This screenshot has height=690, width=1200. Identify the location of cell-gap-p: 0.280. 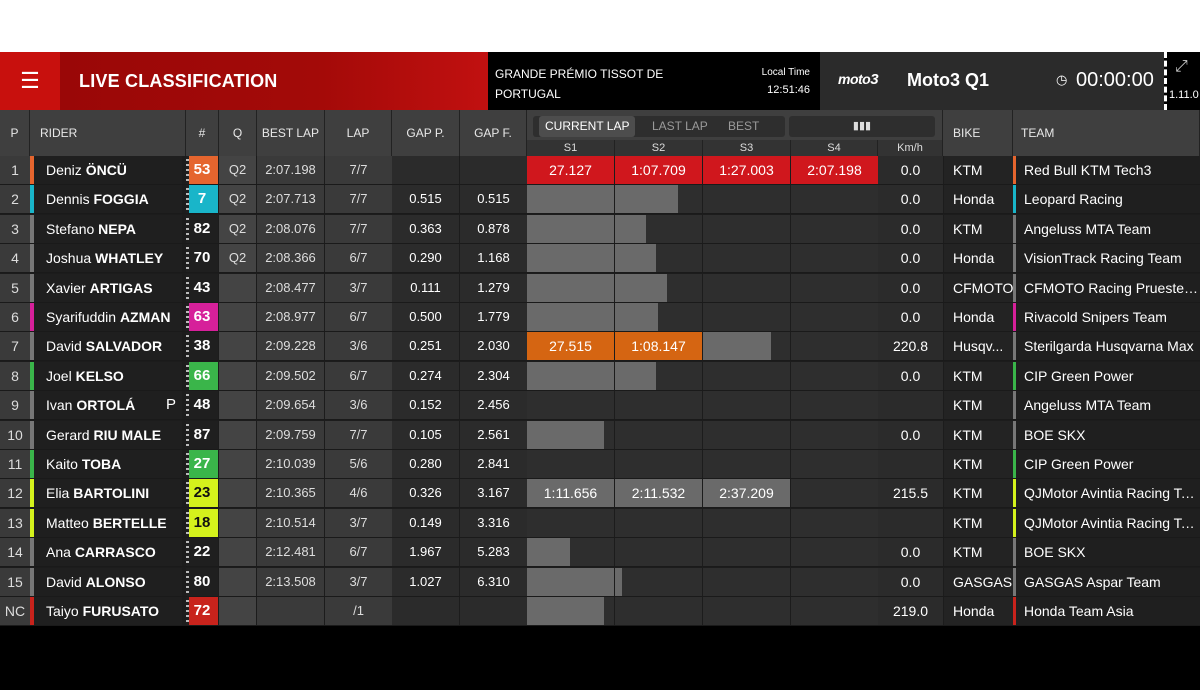
(425, 464).